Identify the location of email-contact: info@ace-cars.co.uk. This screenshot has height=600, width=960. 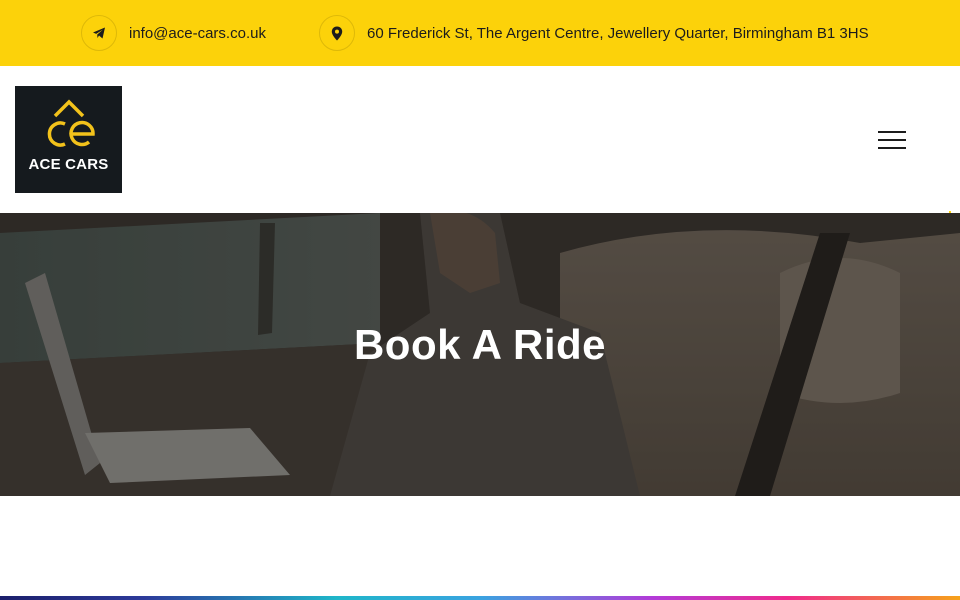
(173, 33).